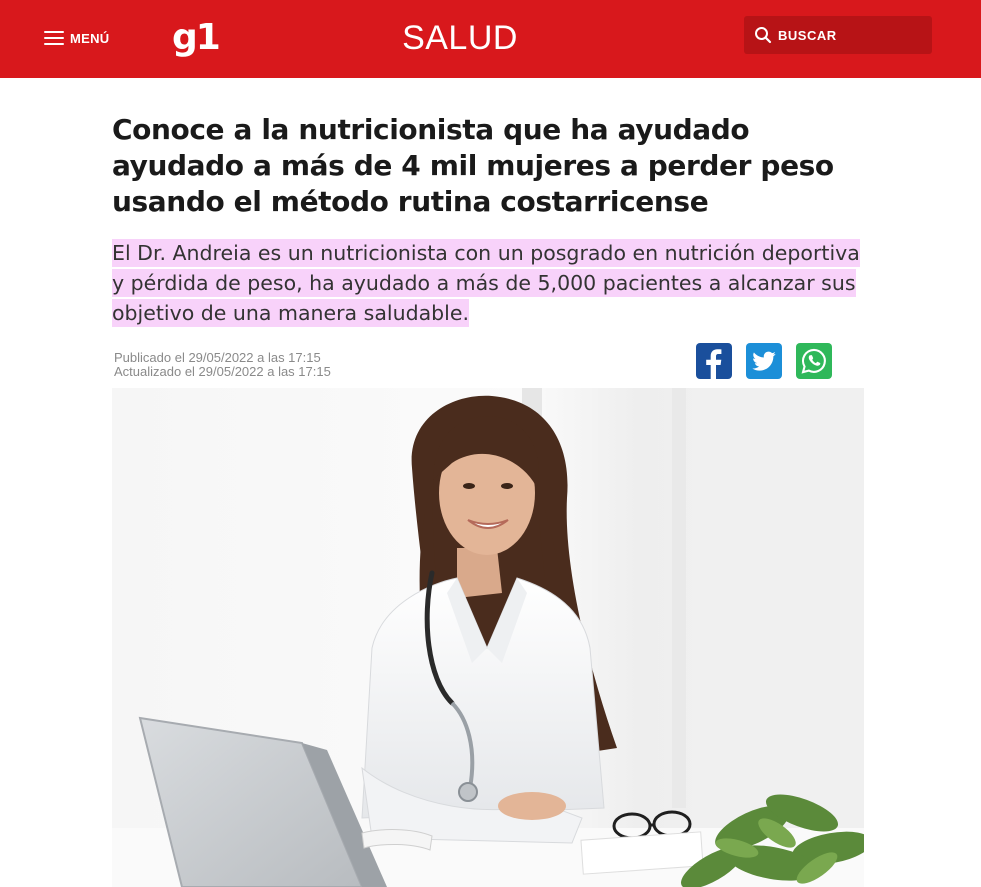 The width and height of the screenshot is (981, 887). I want to click on search-label: BUSCAR, so click(807, 35).